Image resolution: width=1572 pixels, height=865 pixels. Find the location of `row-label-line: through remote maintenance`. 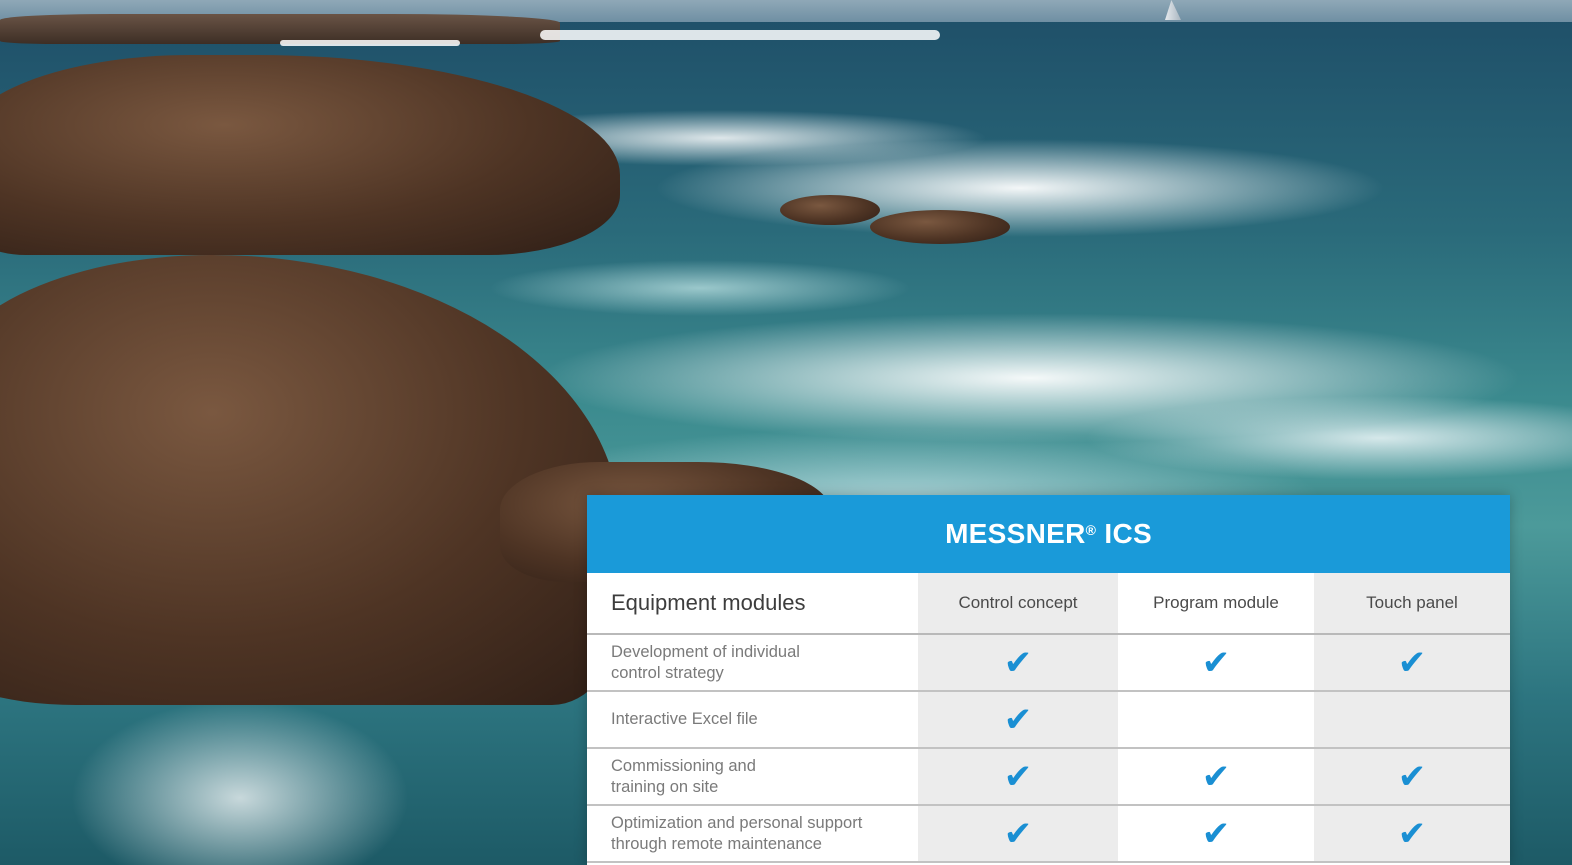

row-label-line: through remote maintenance is located at coordinates (716, 843).